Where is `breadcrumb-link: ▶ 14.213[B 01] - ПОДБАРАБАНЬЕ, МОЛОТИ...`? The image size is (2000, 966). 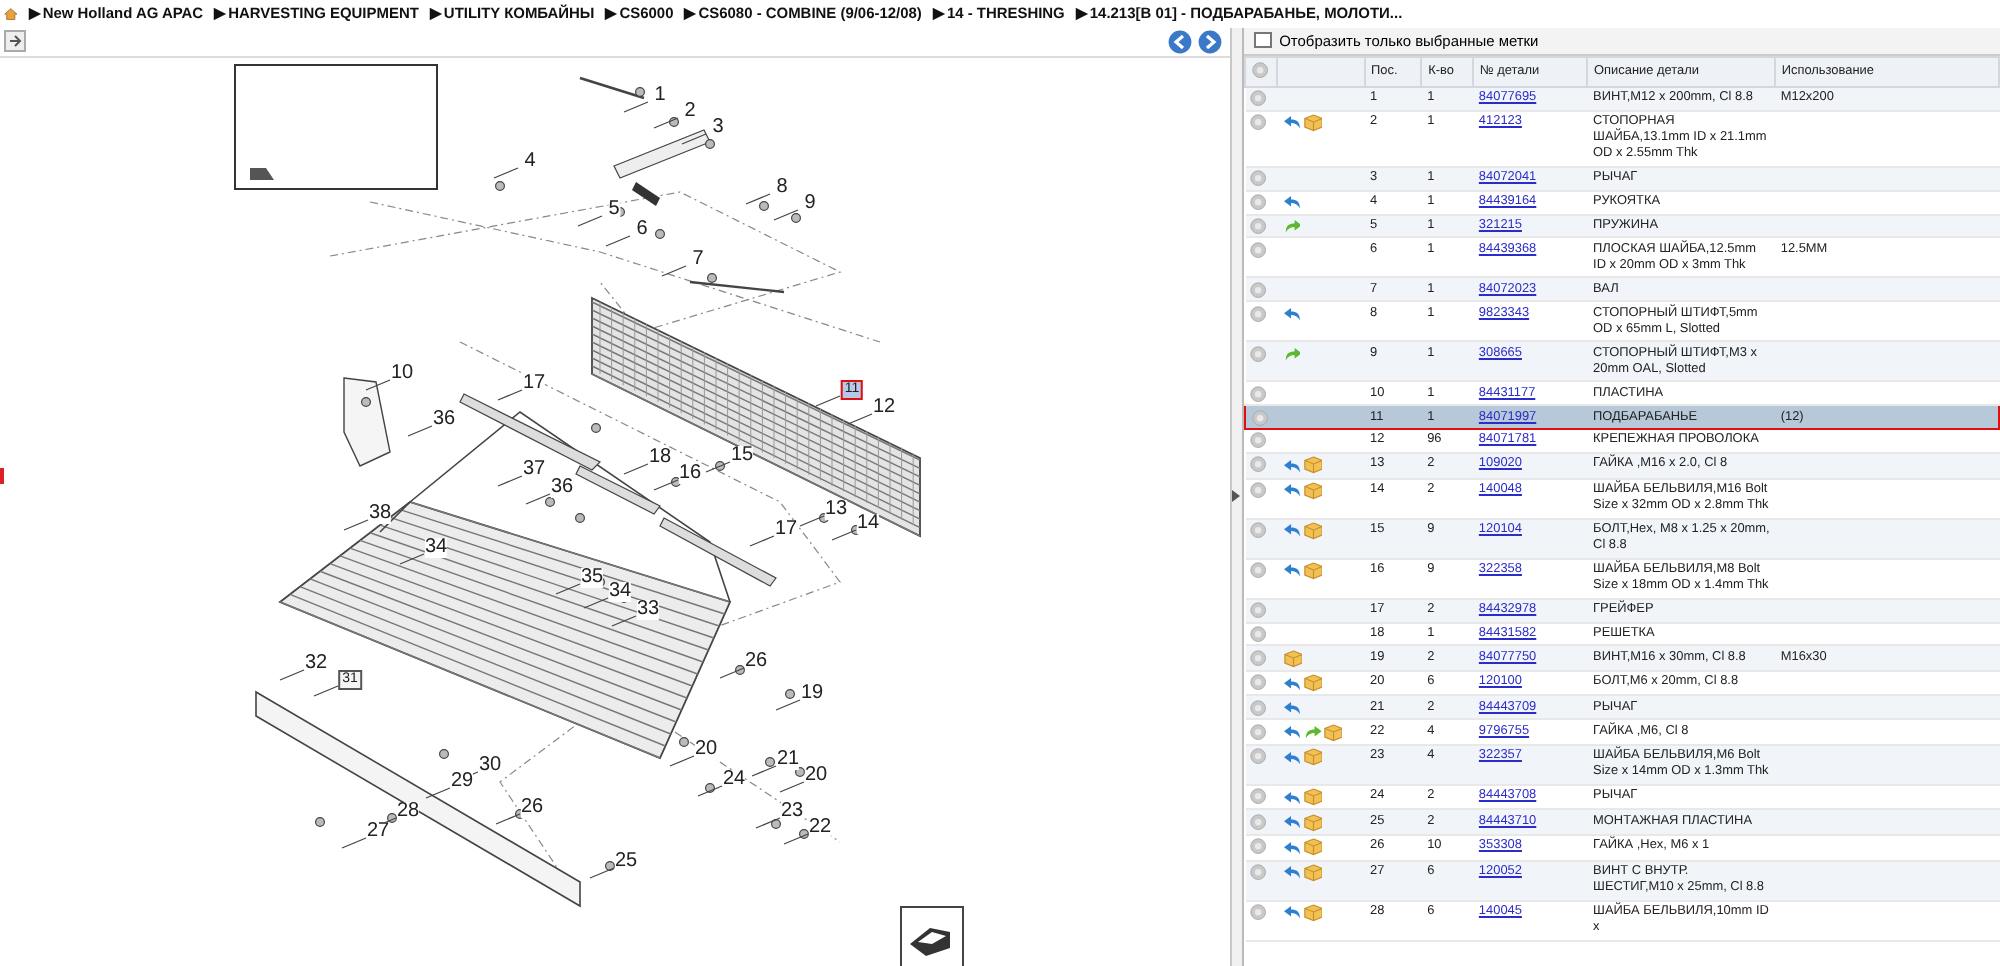 breadcrumb-link: ▶ 14.213[B 01] - ПОДБАРАБАНЬЕ, МОЛОТИ... is located at coordinates (1239, 13).